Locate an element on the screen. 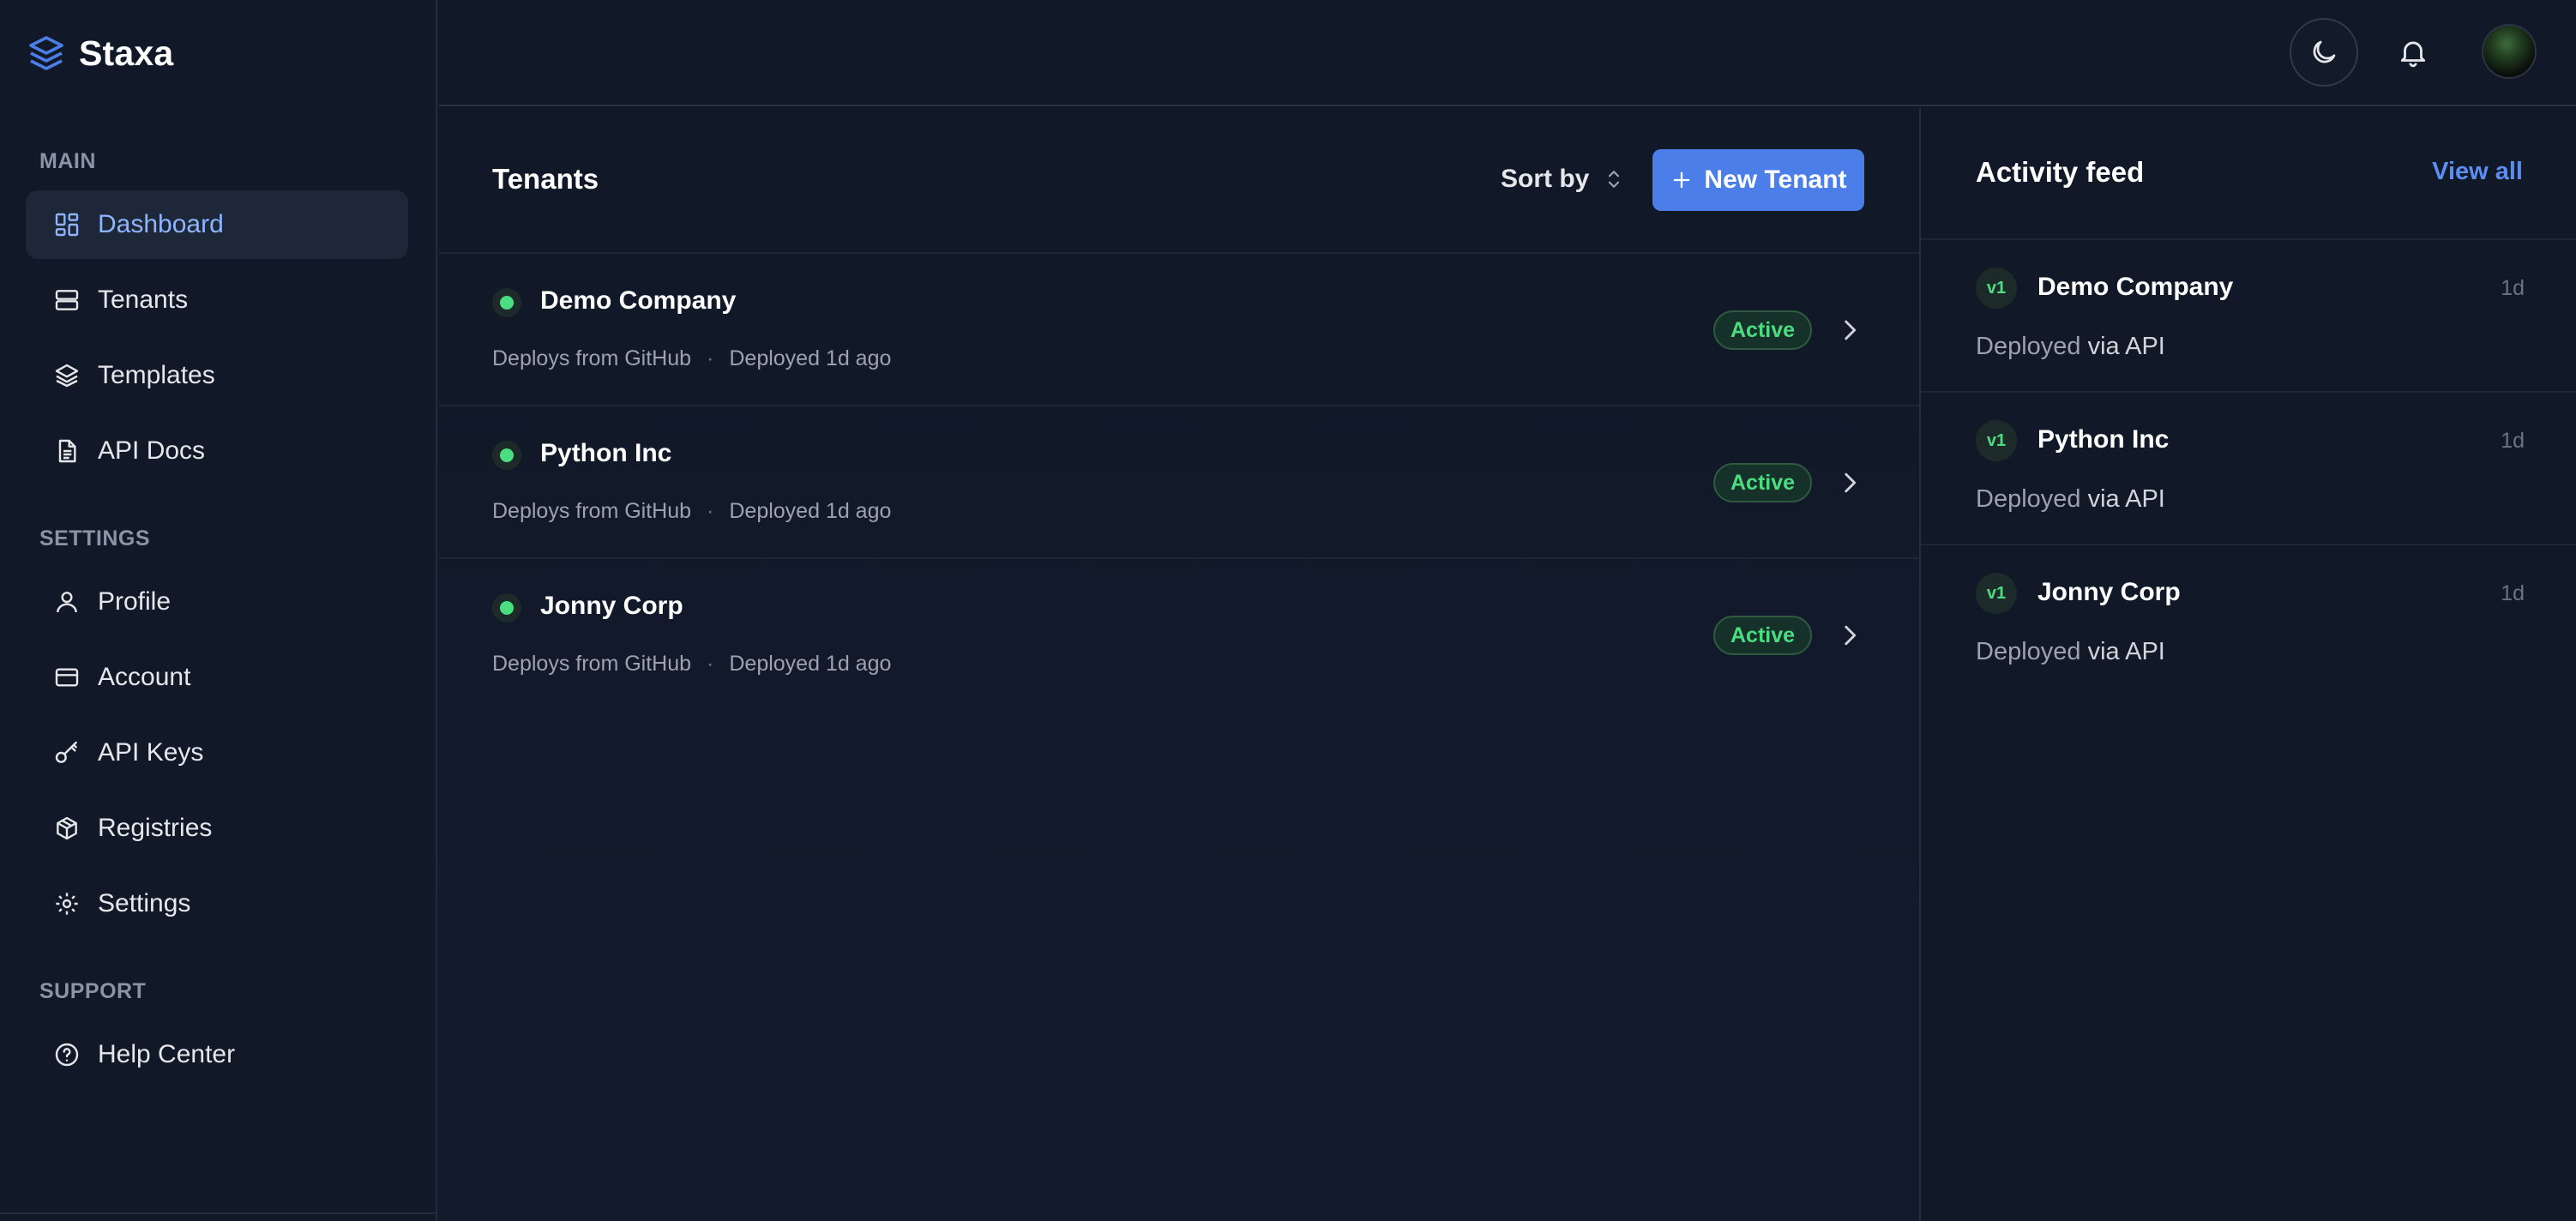 Image resolution: width=2576 pixels, height=1221 pixels. help-circle-icon is located at coordinates (67, 1055).